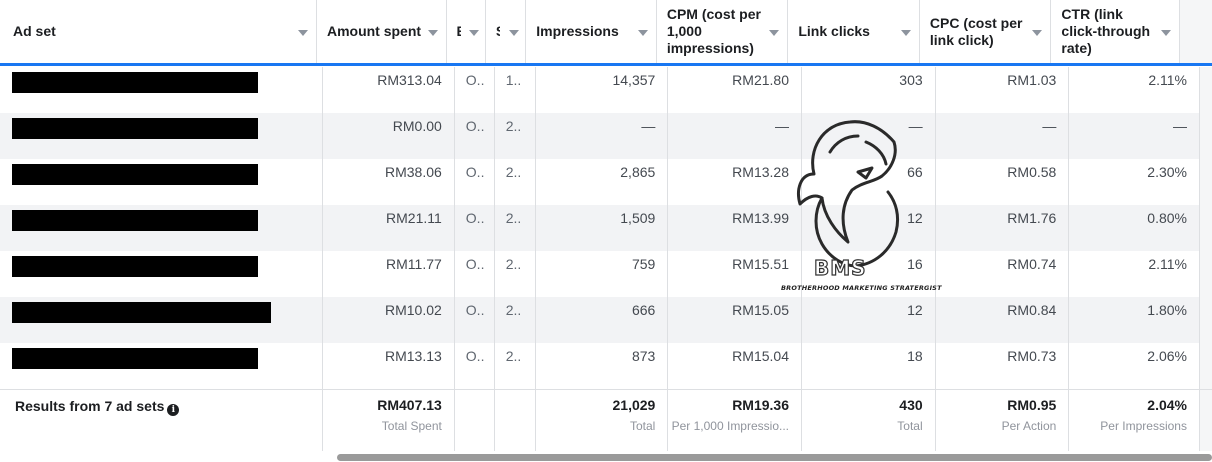 This screenshot has width=1212, height=462. What do you see at coordinates (389, 228) in the screenshot?
I see `cell-amount: RM21.11` at bounding box center [389, 228].